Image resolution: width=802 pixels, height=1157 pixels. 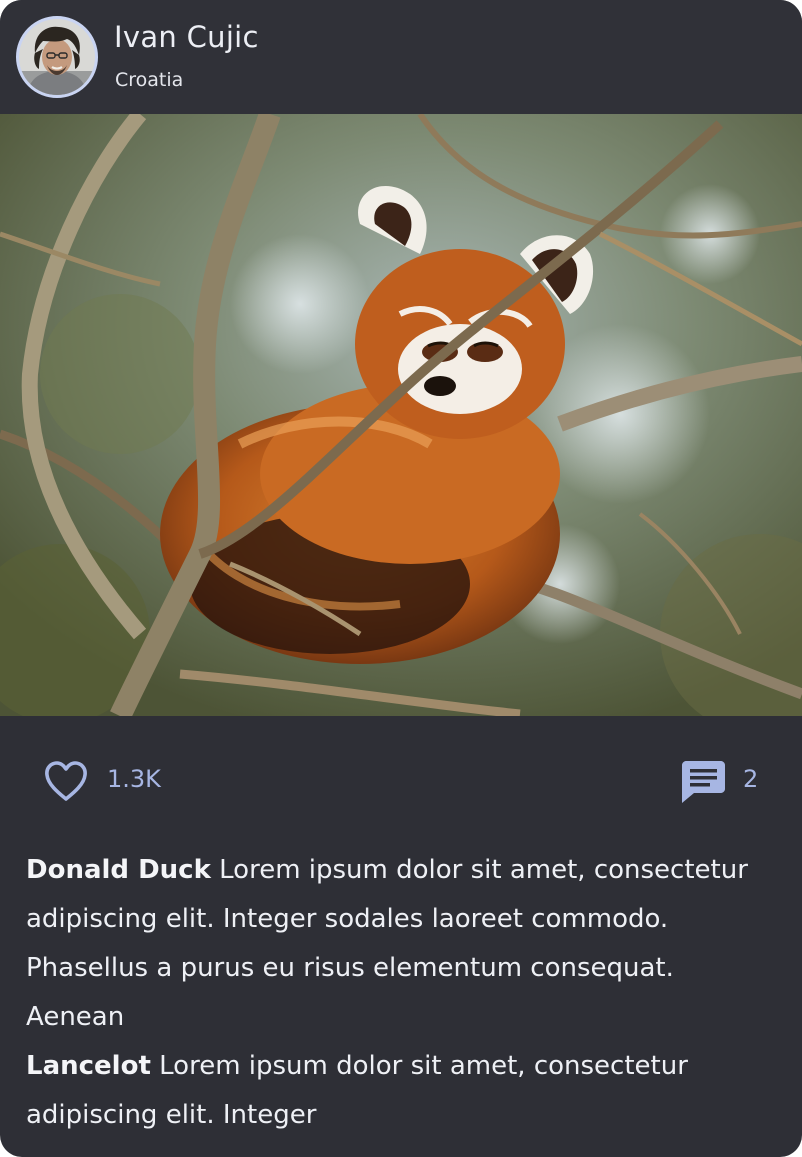 What do you see at coordinates (401, 57) in the screenshot?
I see `post-header: Ivan Cujic Croatia` at bounding box center [401, 57].